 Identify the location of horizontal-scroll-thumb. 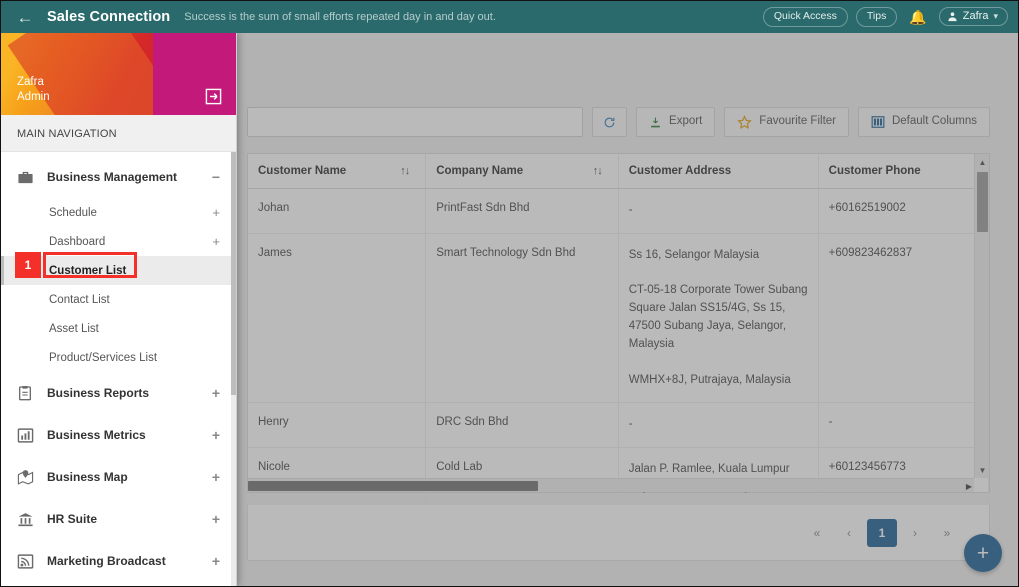
(393, 486).